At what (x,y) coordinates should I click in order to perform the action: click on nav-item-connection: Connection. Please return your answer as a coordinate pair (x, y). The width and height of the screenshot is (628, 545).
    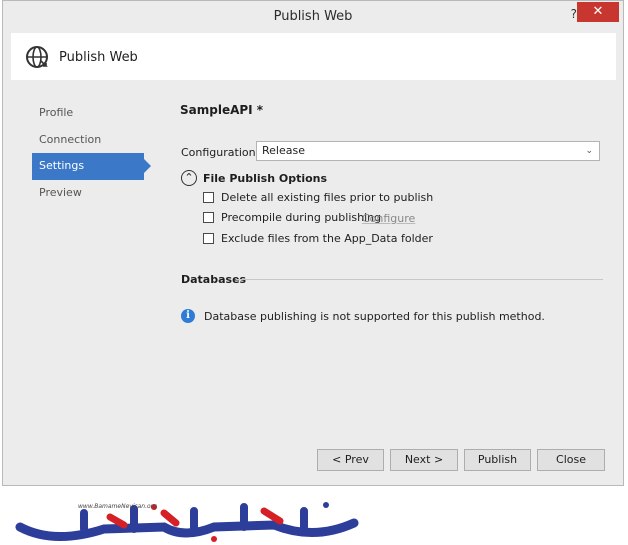
    Looking at the image, I should click on (92, 140).